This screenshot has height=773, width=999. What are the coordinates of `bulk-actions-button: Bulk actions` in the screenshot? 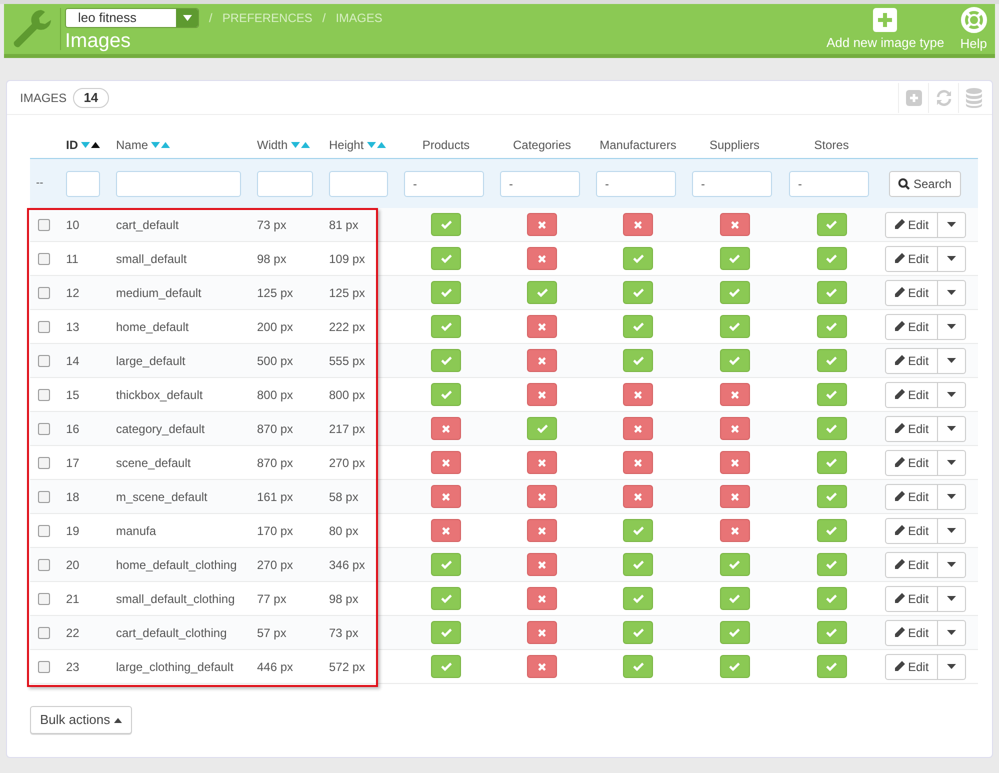 It's located at (81, 720).